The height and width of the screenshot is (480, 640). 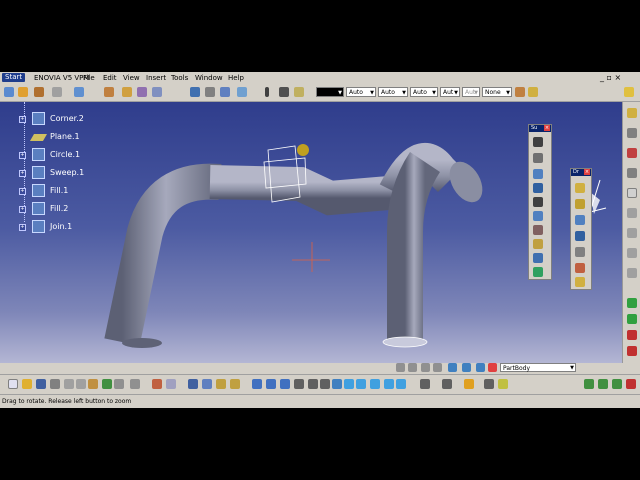 What do you see at coordinates (271, 384) in the screenshot?
I see `pan-icon` at bounding box center [271, 384].